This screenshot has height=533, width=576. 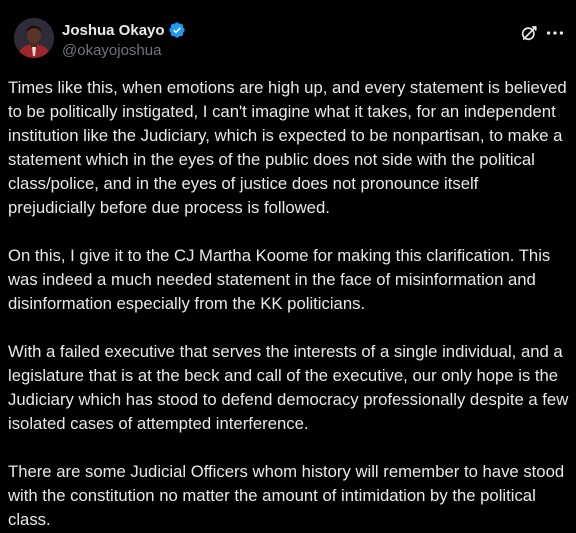 I want to click on verified-badge-icon, so click(x=177, y=30).